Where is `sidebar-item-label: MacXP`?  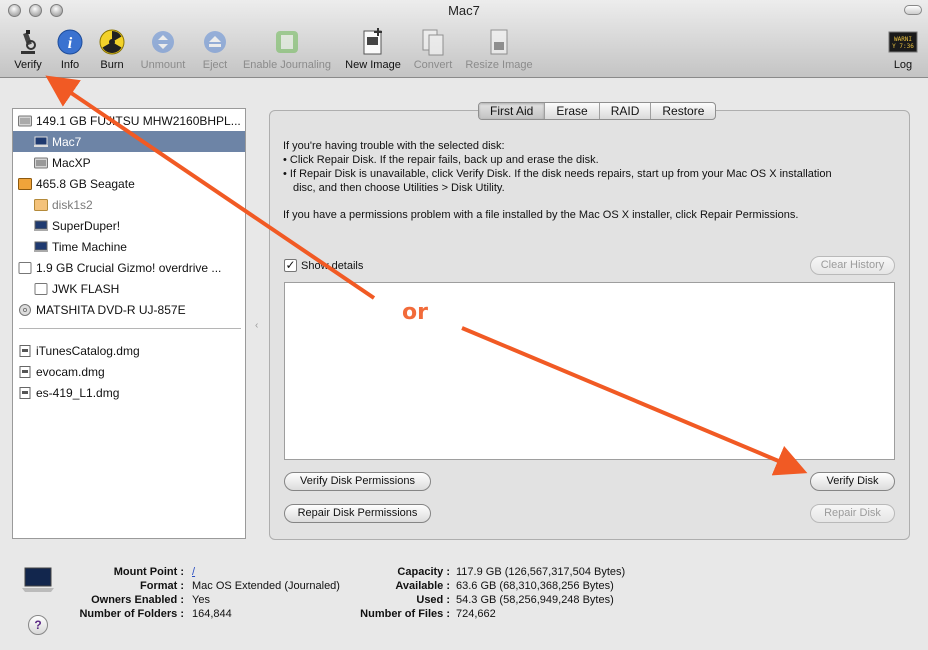 sidebar-item-label: MacXP is located at coordinates (71, 162).